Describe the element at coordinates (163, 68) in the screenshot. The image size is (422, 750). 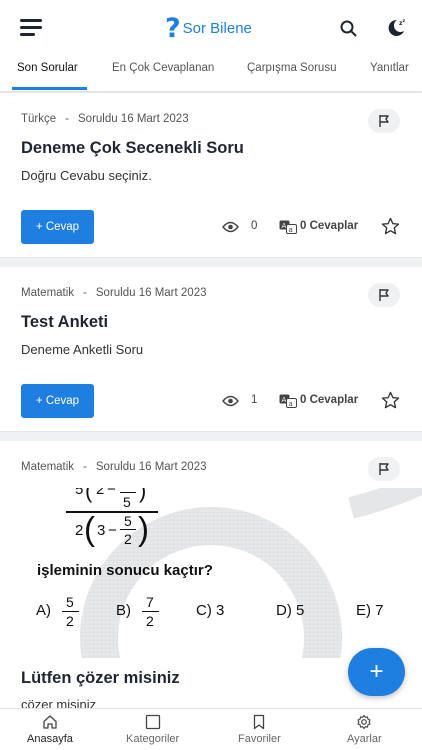
I see `tab-en-cok-cevaplanan: En Çok Cevaplanan` at that location.